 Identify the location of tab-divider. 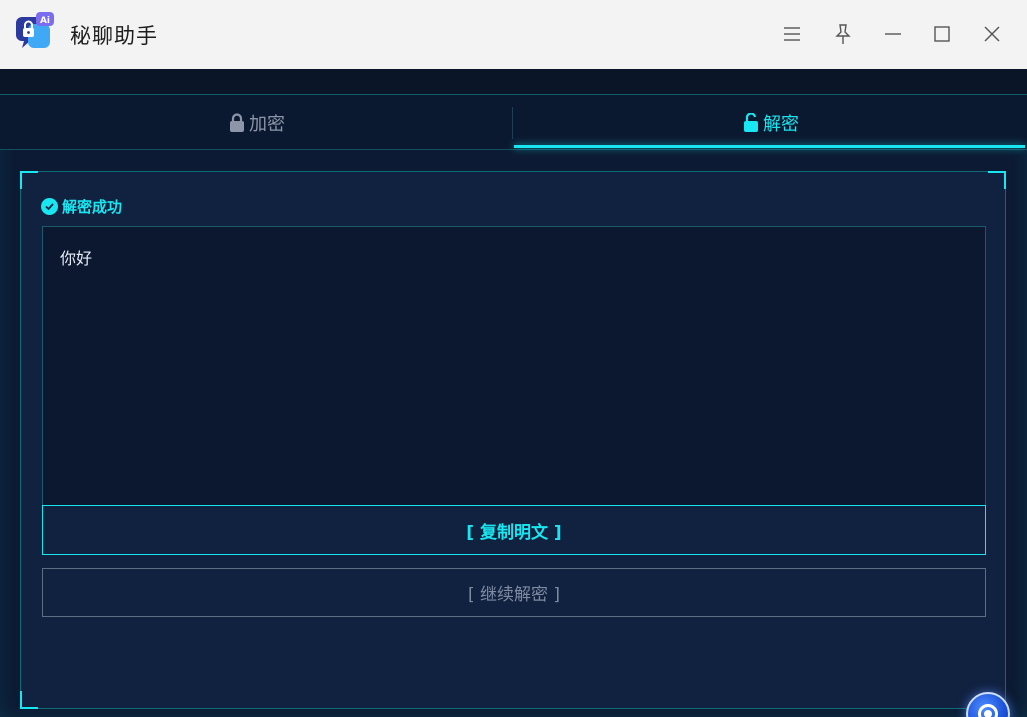
(512, 123).